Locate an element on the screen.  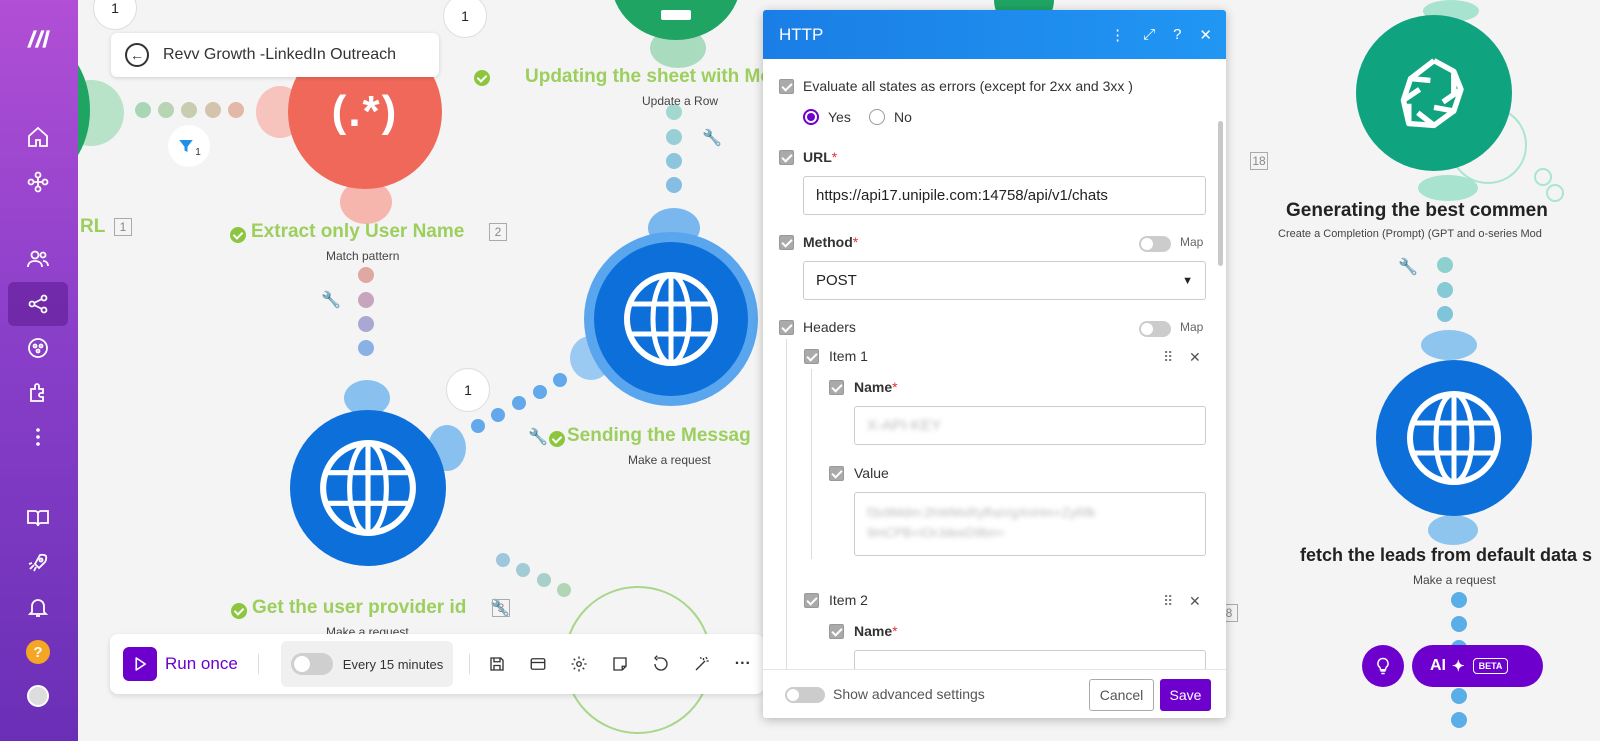
header1-name-input: X-API-KEY is located at coordinates (1030, 425).